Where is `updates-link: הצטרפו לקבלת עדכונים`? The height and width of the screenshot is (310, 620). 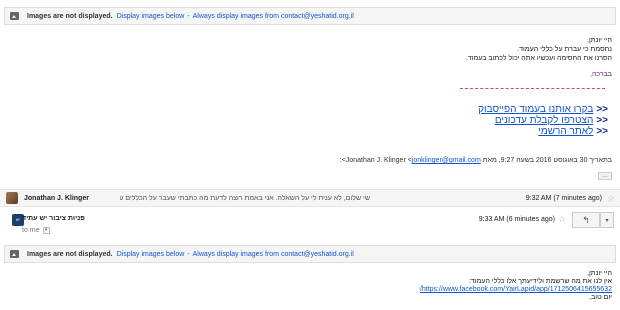
updates-link: הצטרפו לקבלת עדכונים is located at coordinates (544, 120).